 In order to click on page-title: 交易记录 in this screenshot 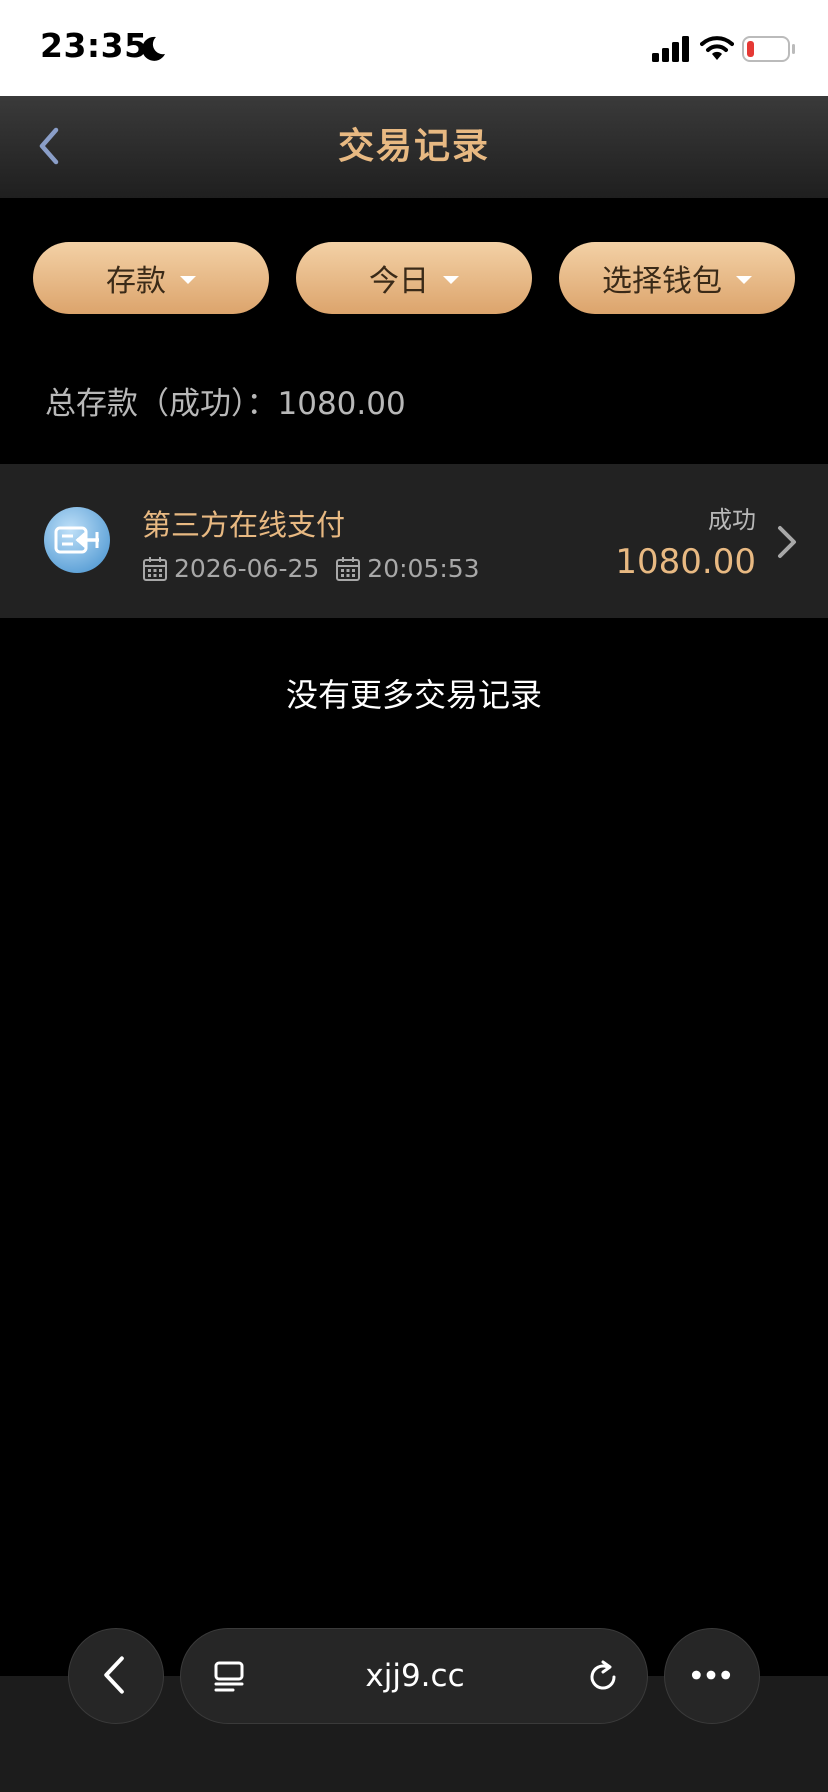, I will do `click(413, 146)`.